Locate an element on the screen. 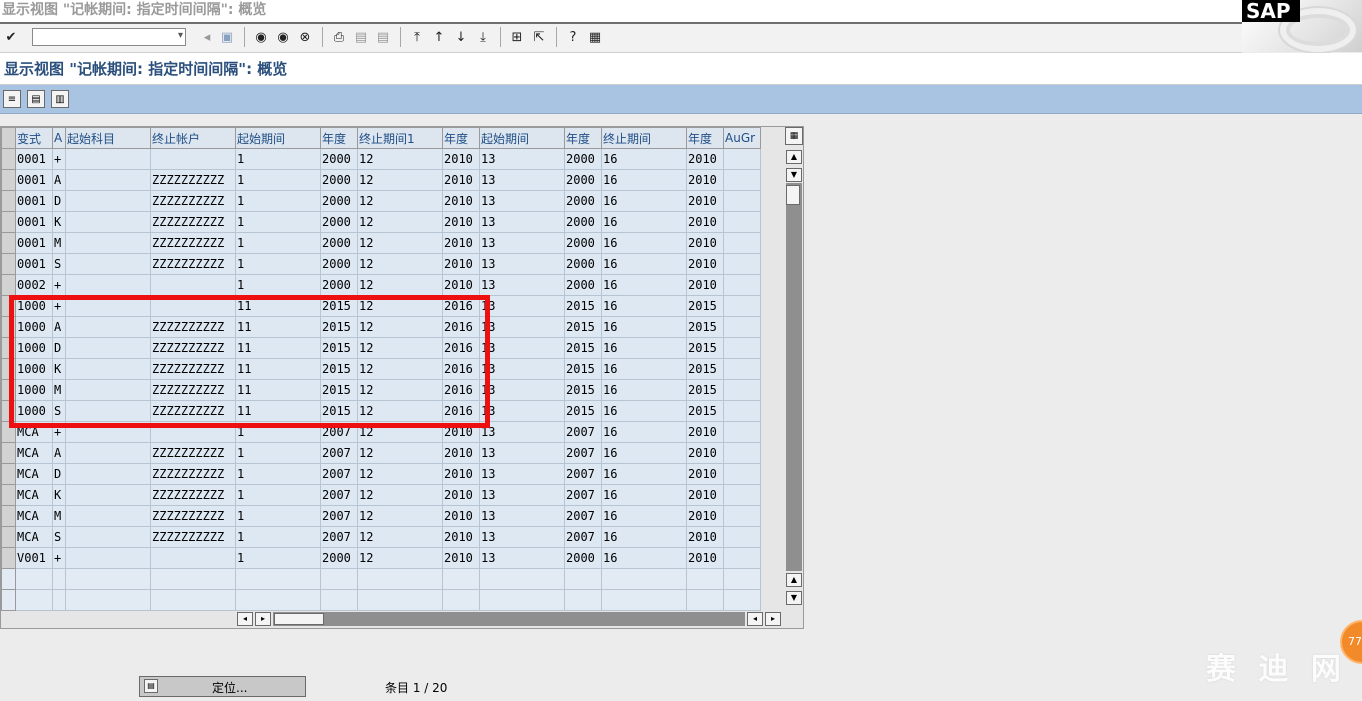  table-cell: M is located at coordinates (59, 516).